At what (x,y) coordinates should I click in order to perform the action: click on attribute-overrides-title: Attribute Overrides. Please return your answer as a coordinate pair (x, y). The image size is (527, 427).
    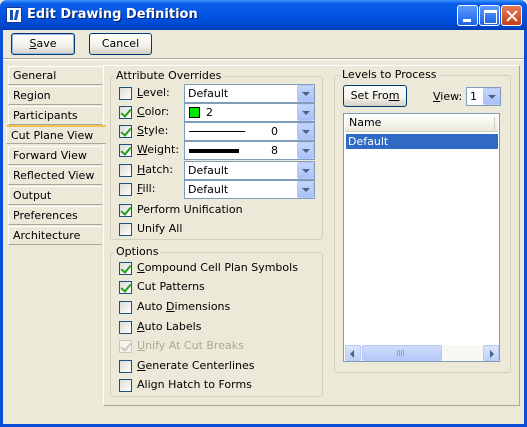
    Looking at the image, I should click on (169, 75).